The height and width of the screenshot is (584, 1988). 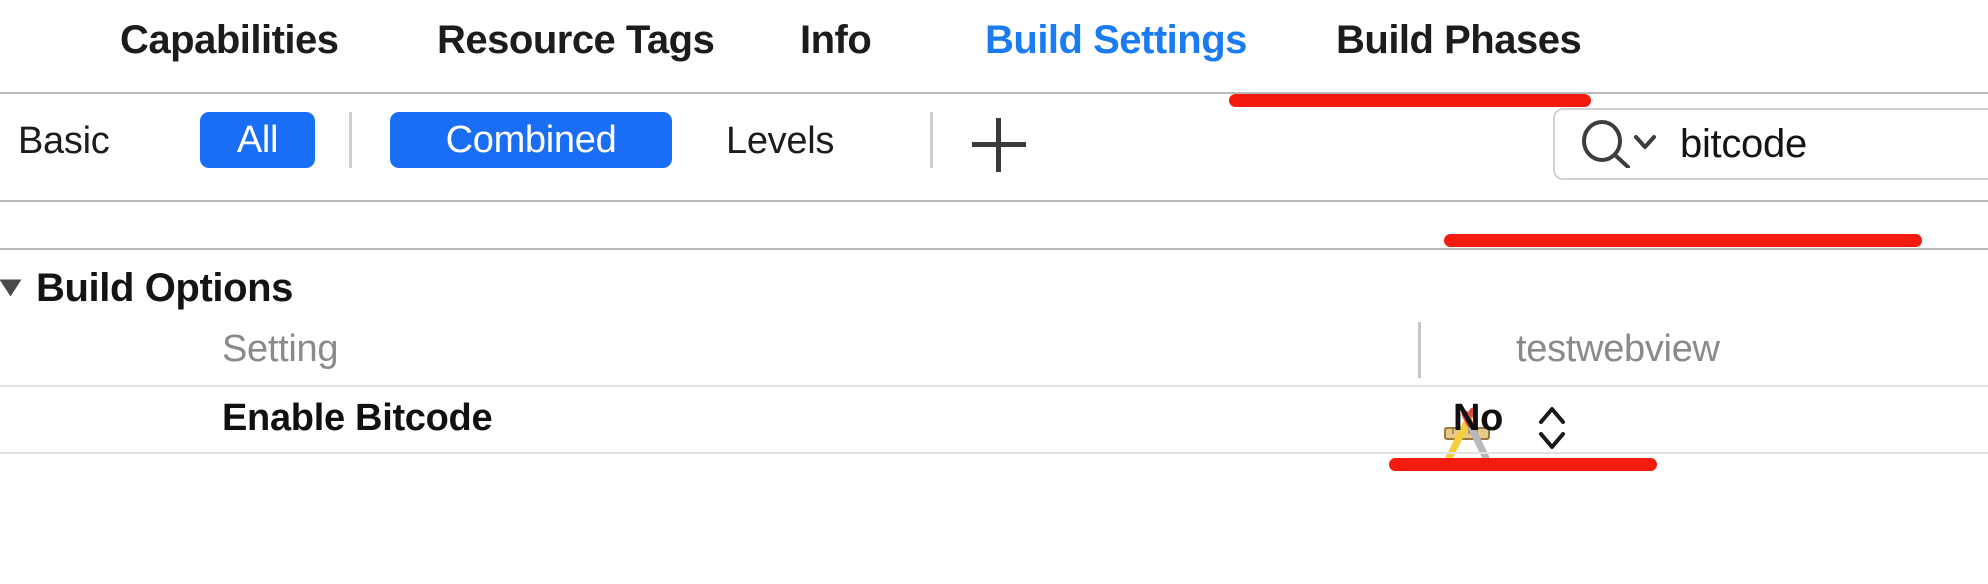 What do you see at coordinates (1459, 40) in the screenshot?
I see `tab-build-phases: Build Phases` at bounding box center [1459, 40].